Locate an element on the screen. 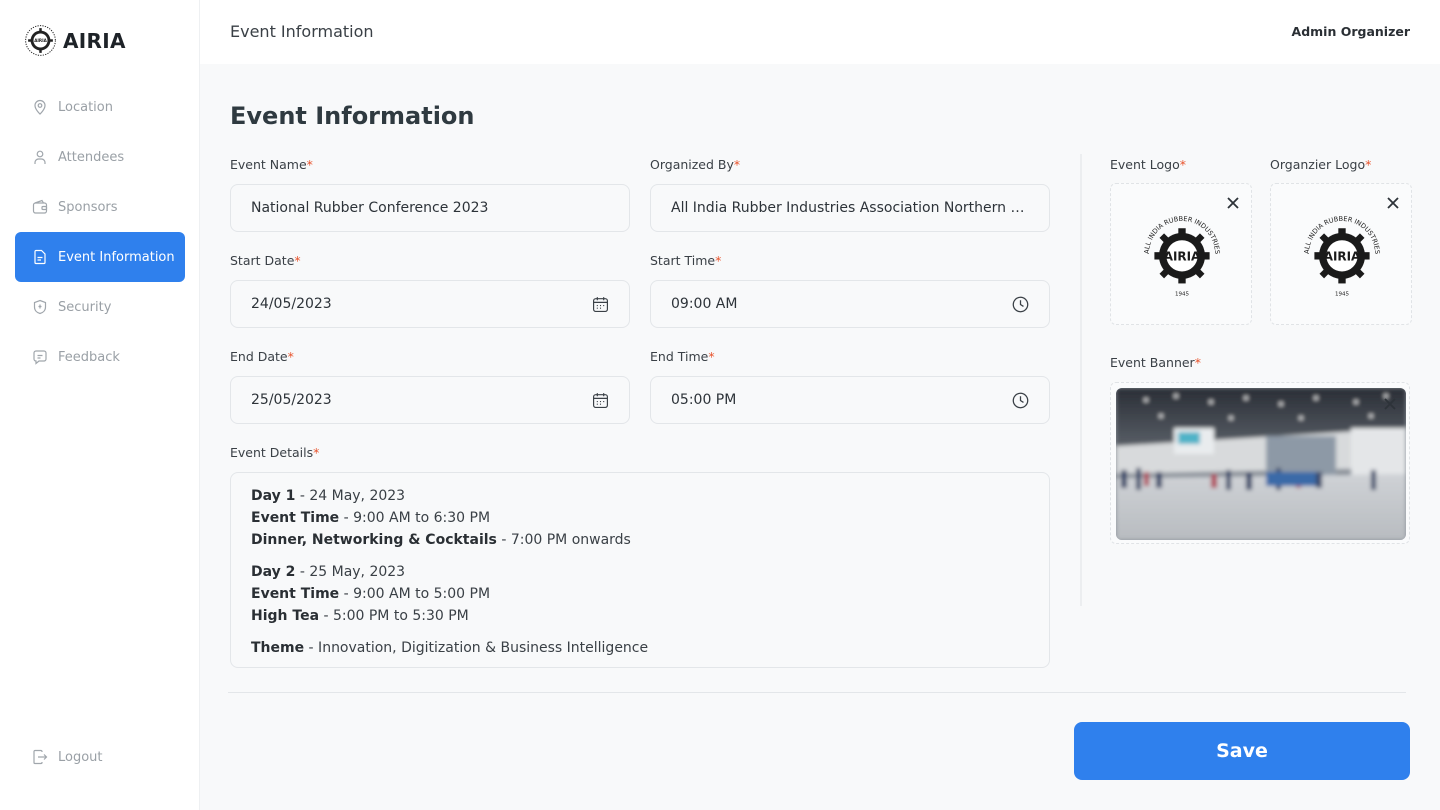 The height and width of the screenshot is (810, 1440). end-time-label: End Time* is located at coordinates (682, 356).